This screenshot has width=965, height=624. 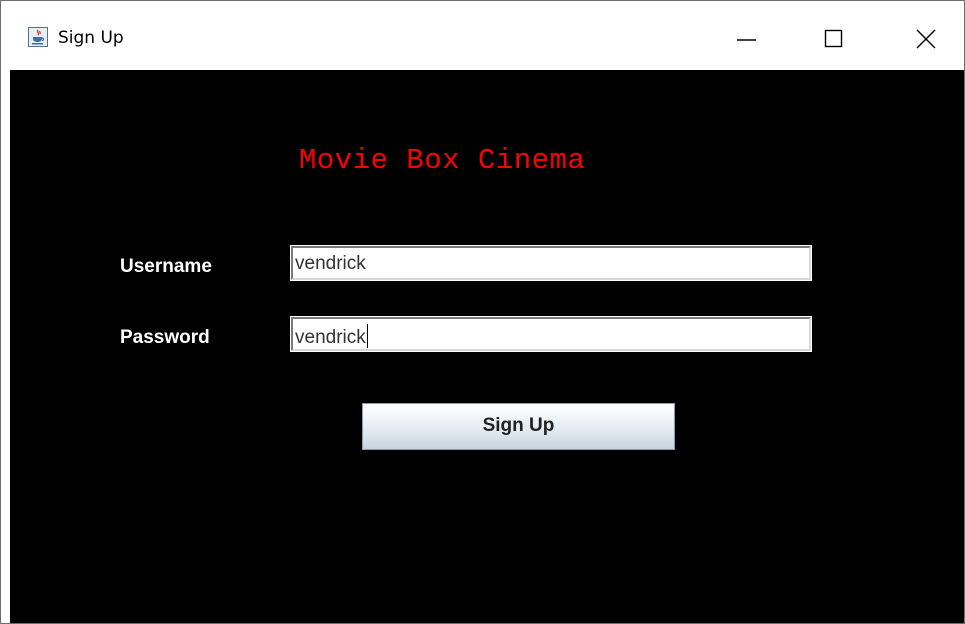 What do you see at coordinates (38, 37) in the screenshot?
I see `java-coffee-cup-icon` at bounding box center [38, 37].